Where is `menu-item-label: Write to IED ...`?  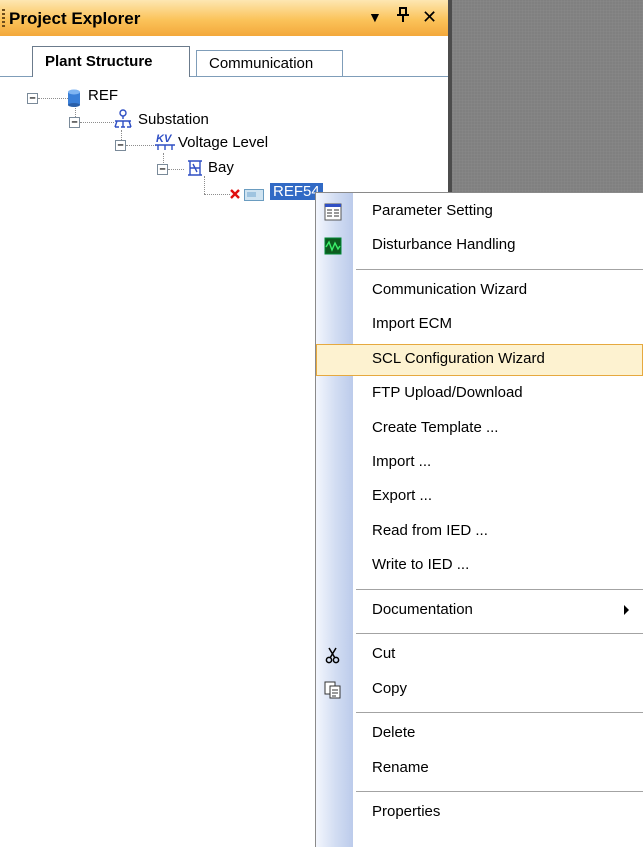 menu-item-label: Write to IED ... is located at coordinates (421, 564).